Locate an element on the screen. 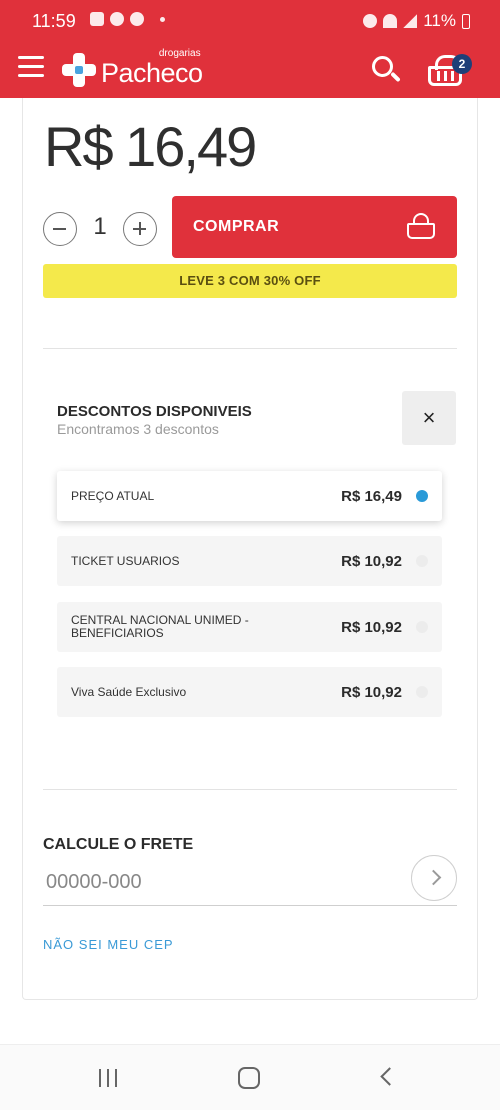 The height and width of the screenshot is (1110, 500). battery-icon is located at coordinates (466, 21).